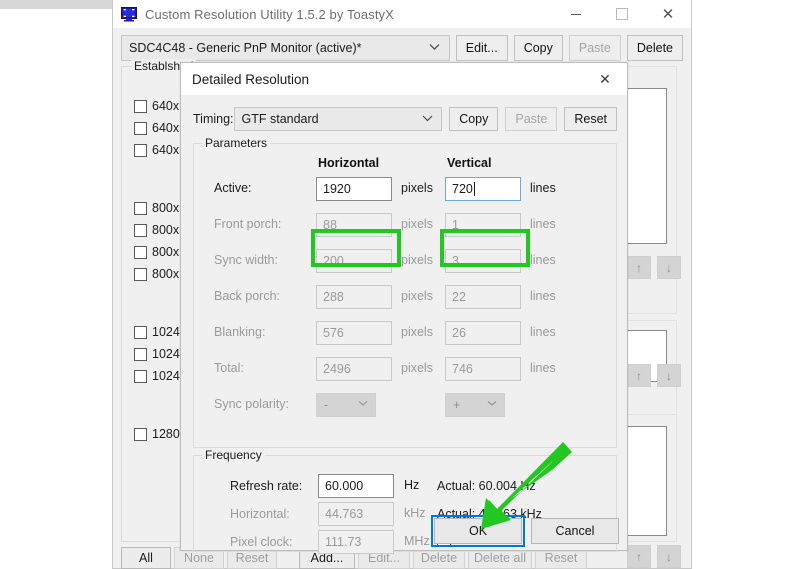 The height and width of the screenshot is (569, 800). What do you see at coordinates (576, 14) in the screenshot?
I see `minimize-icon` at bounding box center [576, 14].